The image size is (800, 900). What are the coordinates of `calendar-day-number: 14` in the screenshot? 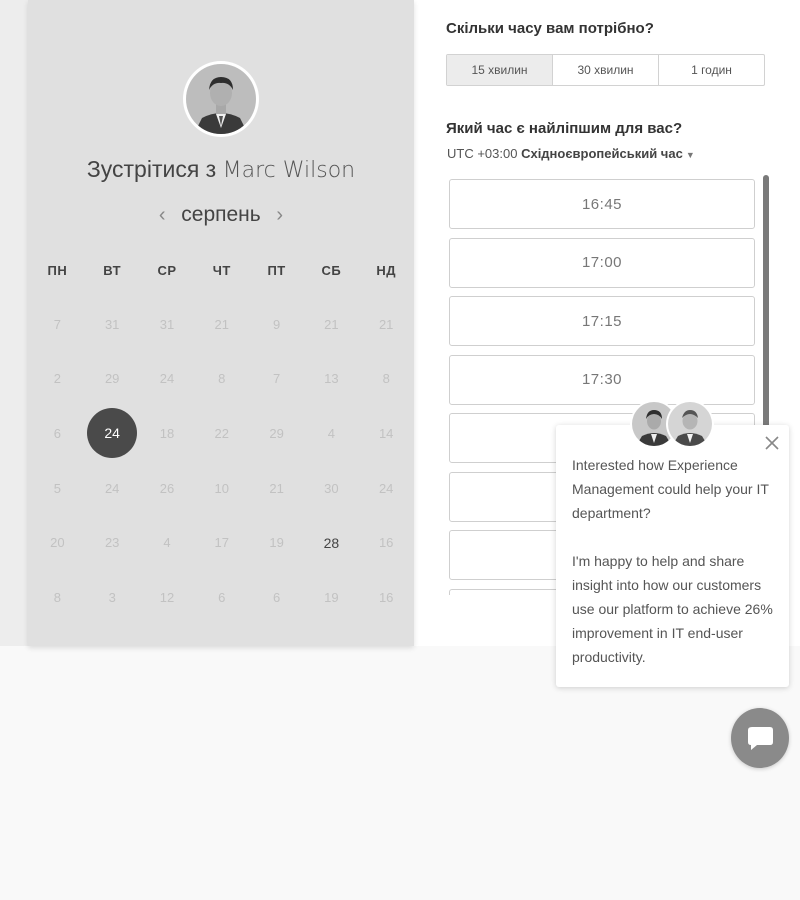 It's located at (386, 433).